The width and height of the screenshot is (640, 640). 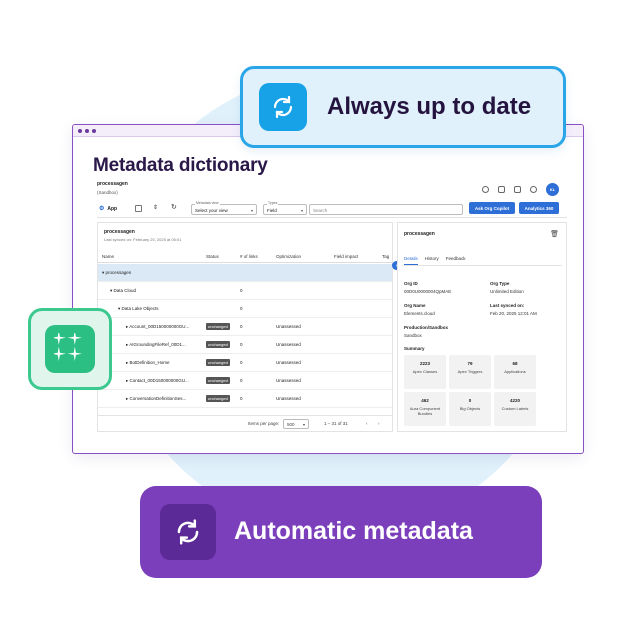 I want to click on org-name: processagen, so click(x=112, y=184).